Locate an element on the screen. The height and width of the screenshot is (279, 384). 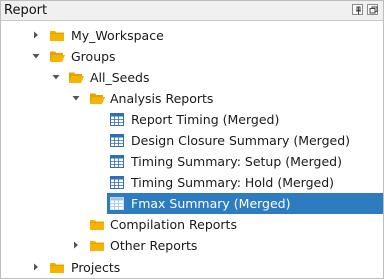
tree-item-label: All_Seeds is located at coordinates (120, 77).